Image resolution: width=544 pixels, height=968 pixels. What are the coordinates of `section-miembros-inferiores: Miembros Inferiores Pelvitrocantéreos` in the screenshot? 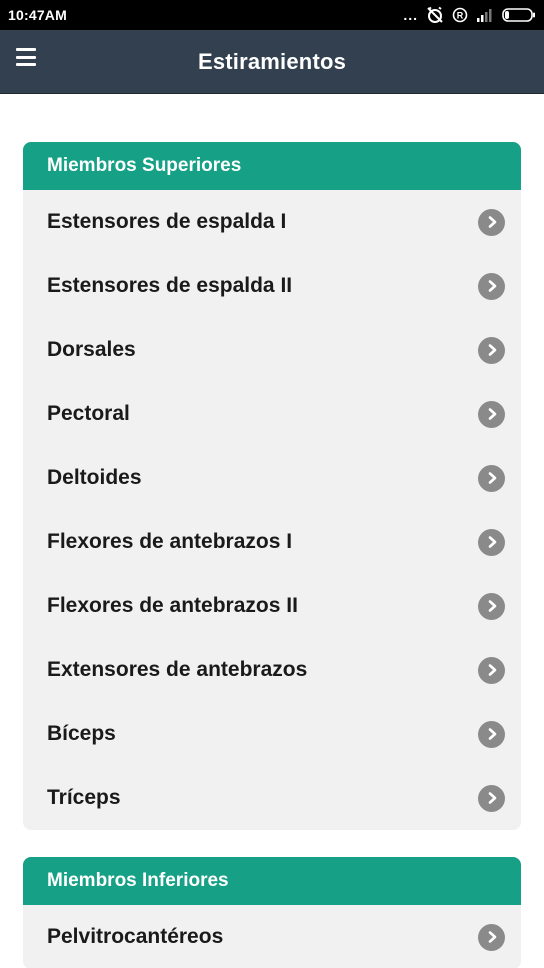 It's located at (272, 912).